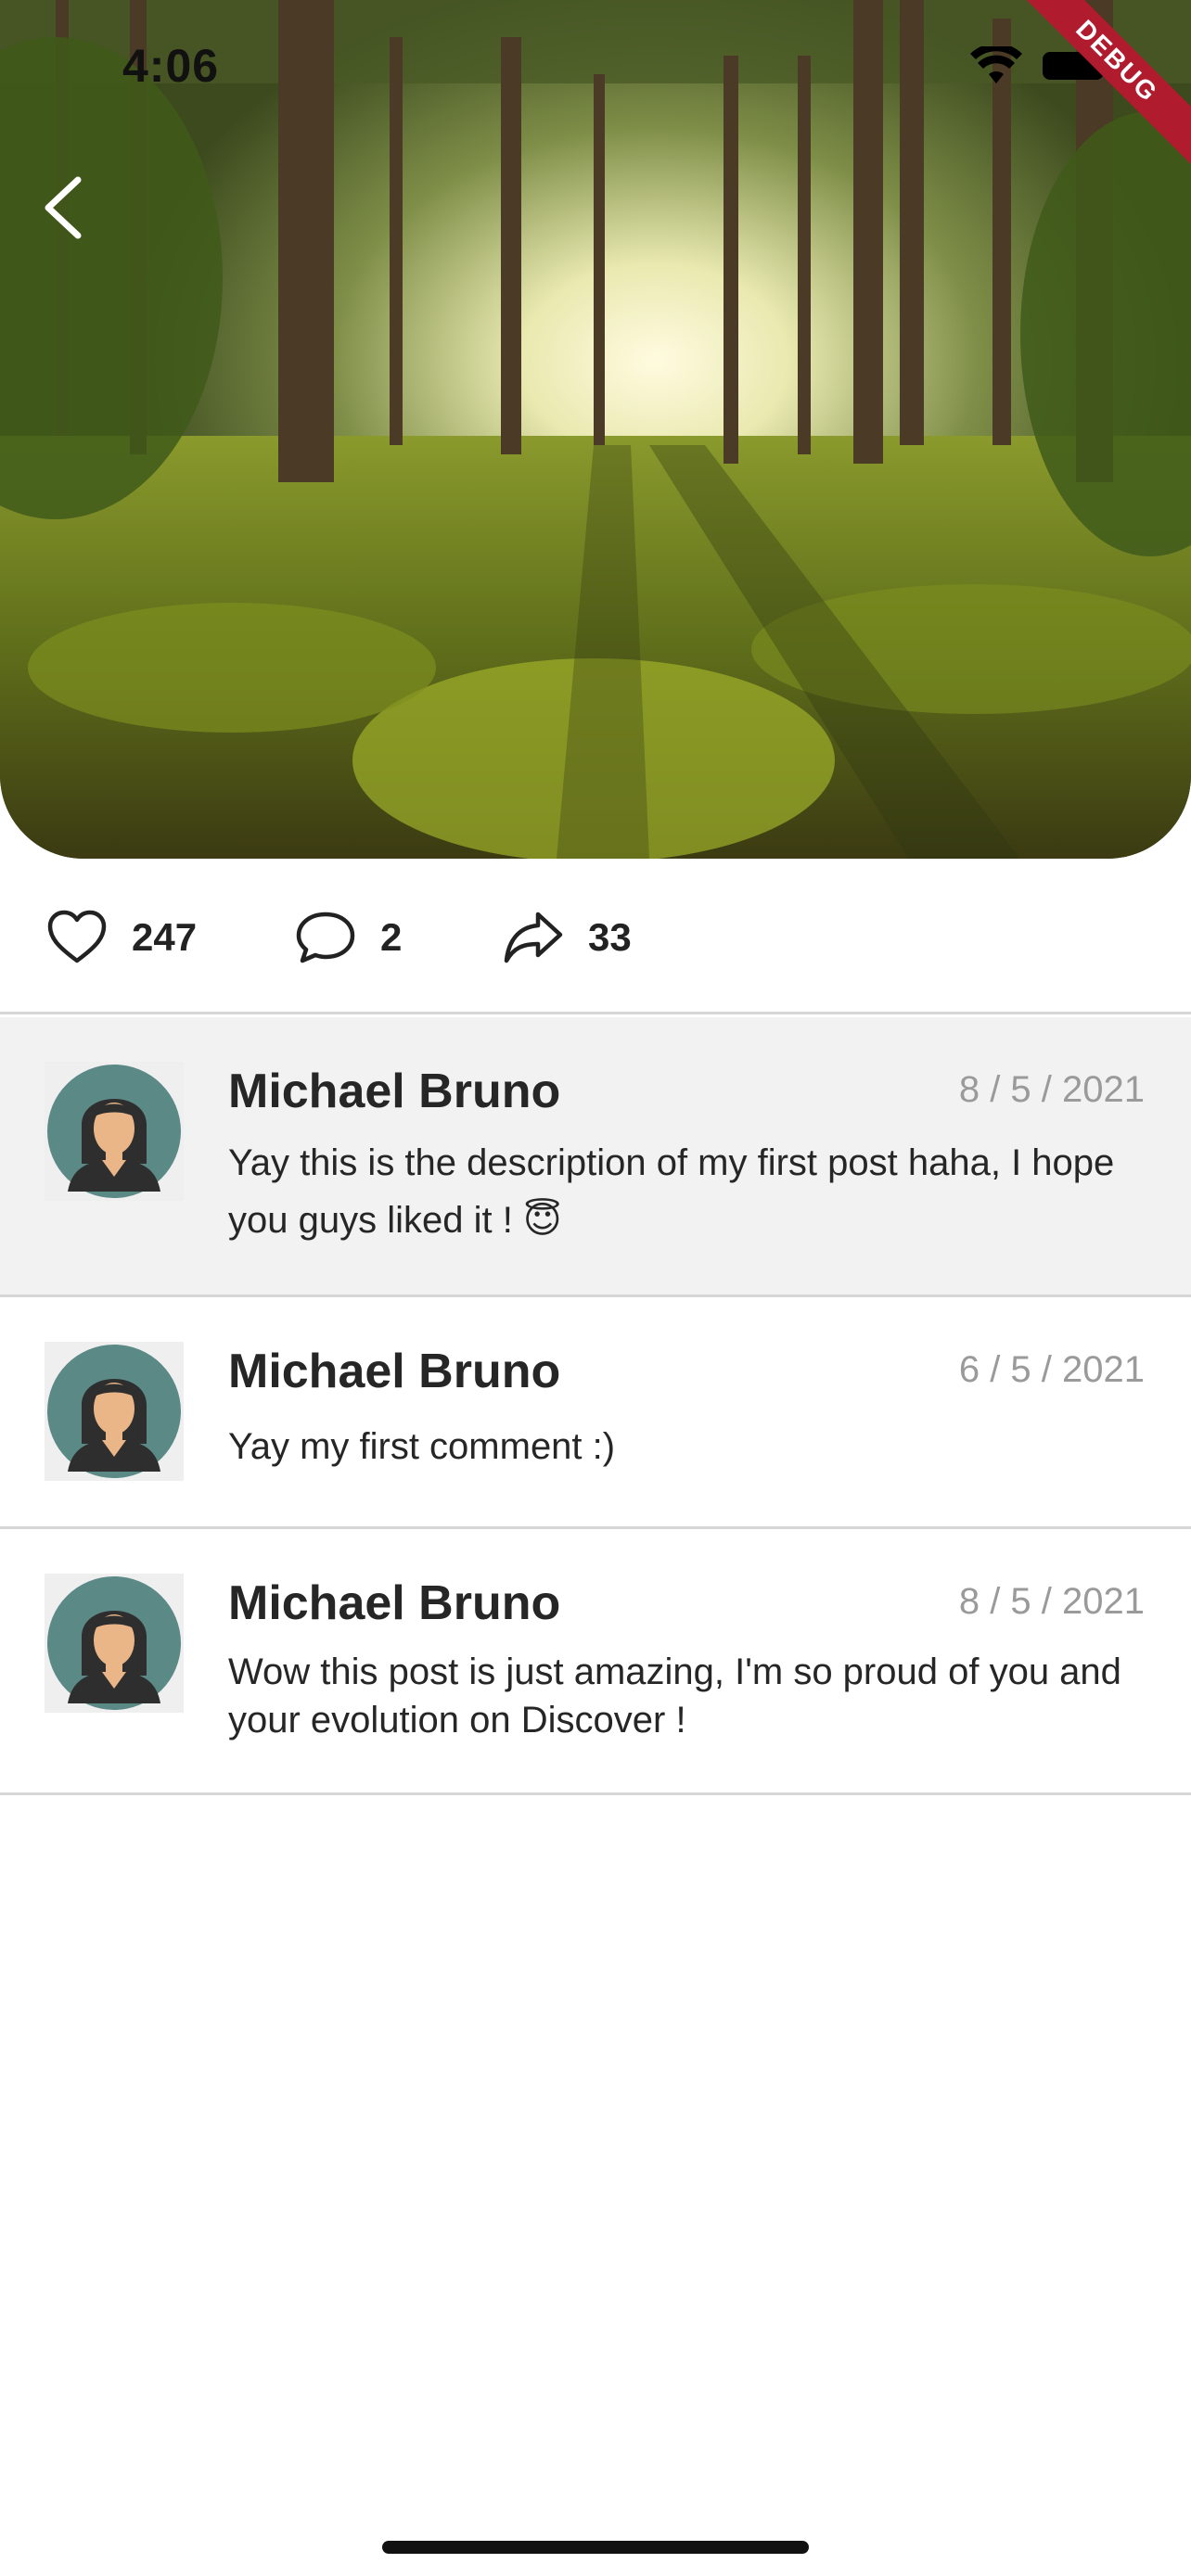  Describe the element at coordinates (1051, 1370) in the screenshot. I see `comment-date: 6 / 5 / 2021` at that location.